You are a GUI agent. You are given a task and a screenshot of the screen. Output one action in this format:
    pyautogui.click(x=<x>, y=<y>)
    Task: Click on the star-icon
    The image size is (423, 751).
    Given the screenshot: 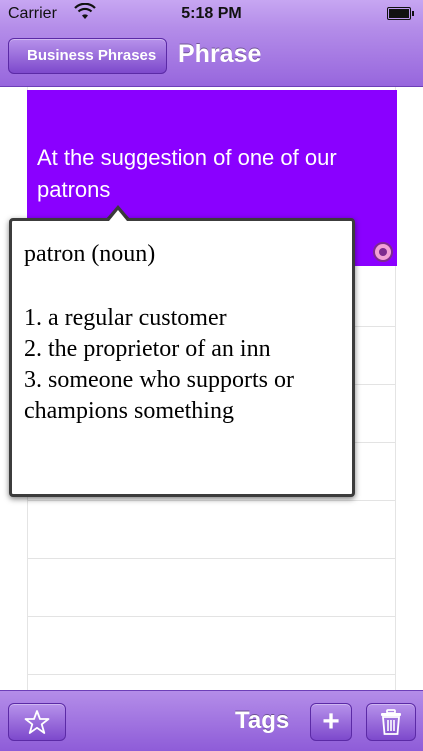 What is the action you would take?
    pyautogui.click(x=37, y=722)
    